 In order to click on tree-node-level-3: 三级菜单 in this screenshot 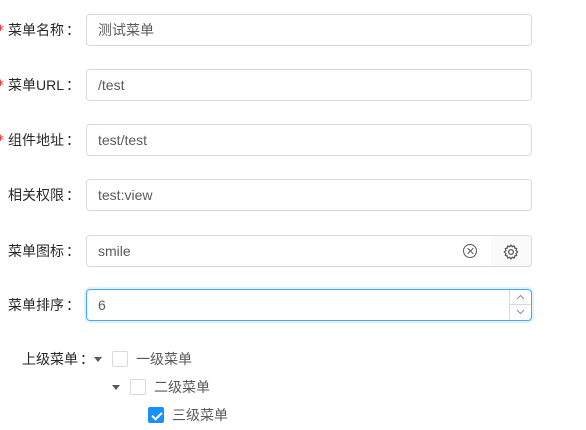, I will do `click(192, 415)`.